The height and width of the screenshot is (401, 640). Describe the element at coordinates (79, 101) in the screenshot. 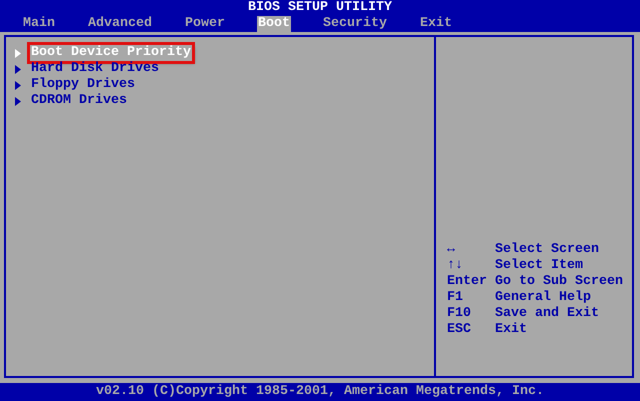

I see `menu-item: CDROM Drives` at that location.